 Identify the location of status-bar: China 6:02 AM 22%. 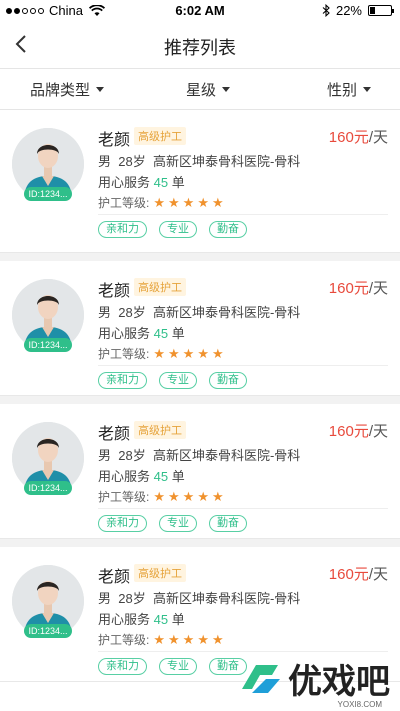
(200, 11).